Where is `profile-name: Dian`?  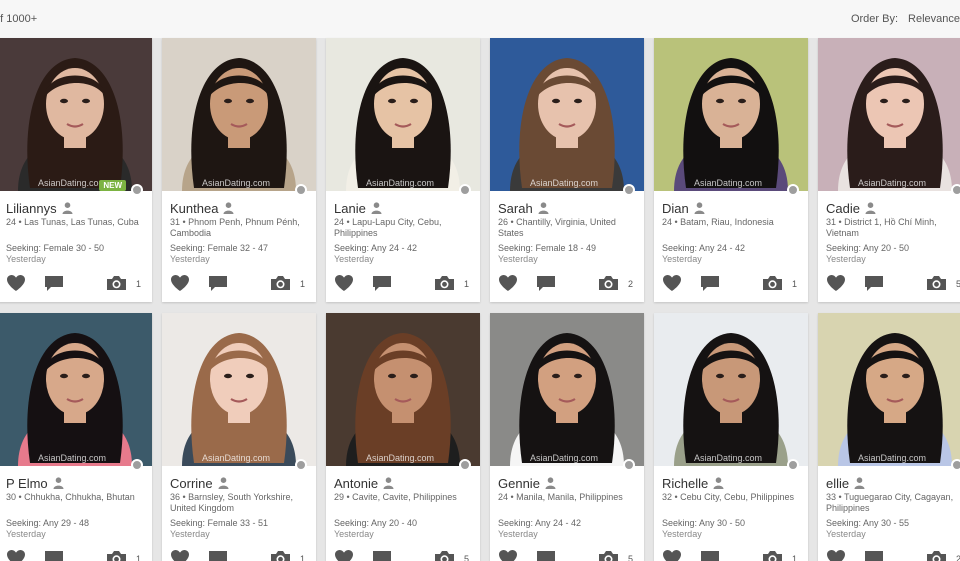 profile-name: Dian is located at coordinates (675, 208).